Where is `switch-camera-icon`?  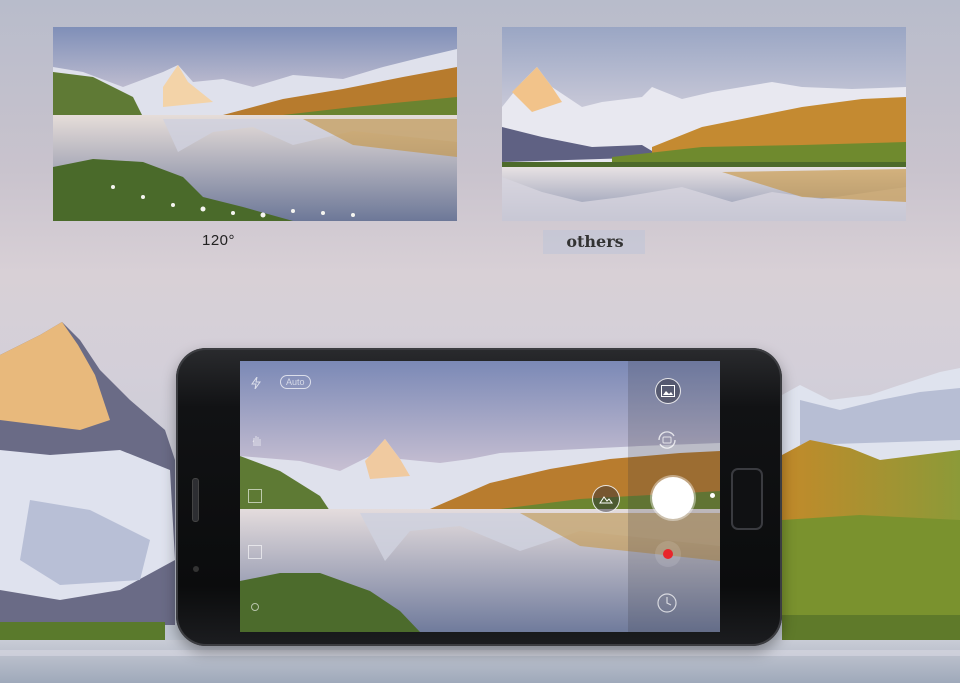 switch-camera-icon is located at coordinates (667, 440).